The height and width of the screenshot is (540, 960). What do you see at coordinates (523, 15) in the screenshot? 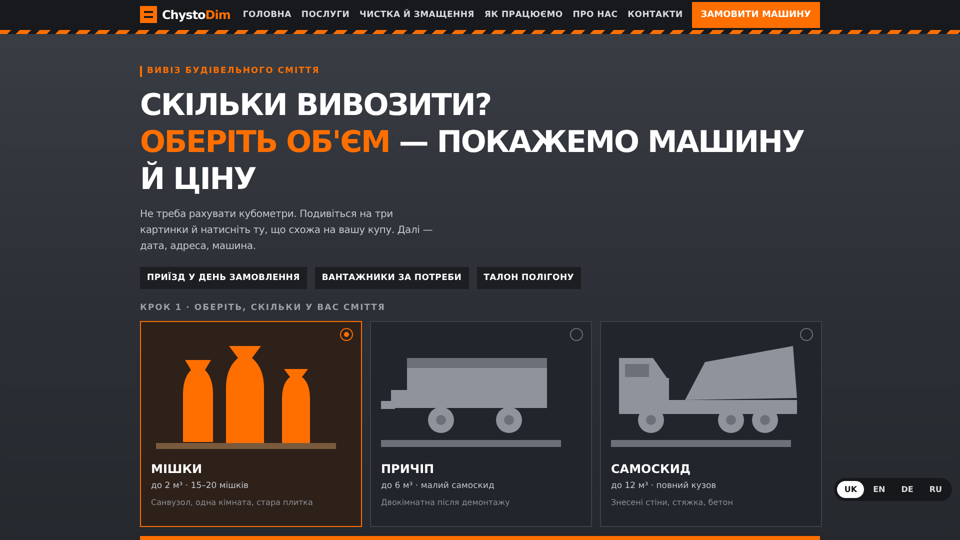
I see `nav-link: ЯК ПРАЦЮЄМО` at bounding box center [523, 15].